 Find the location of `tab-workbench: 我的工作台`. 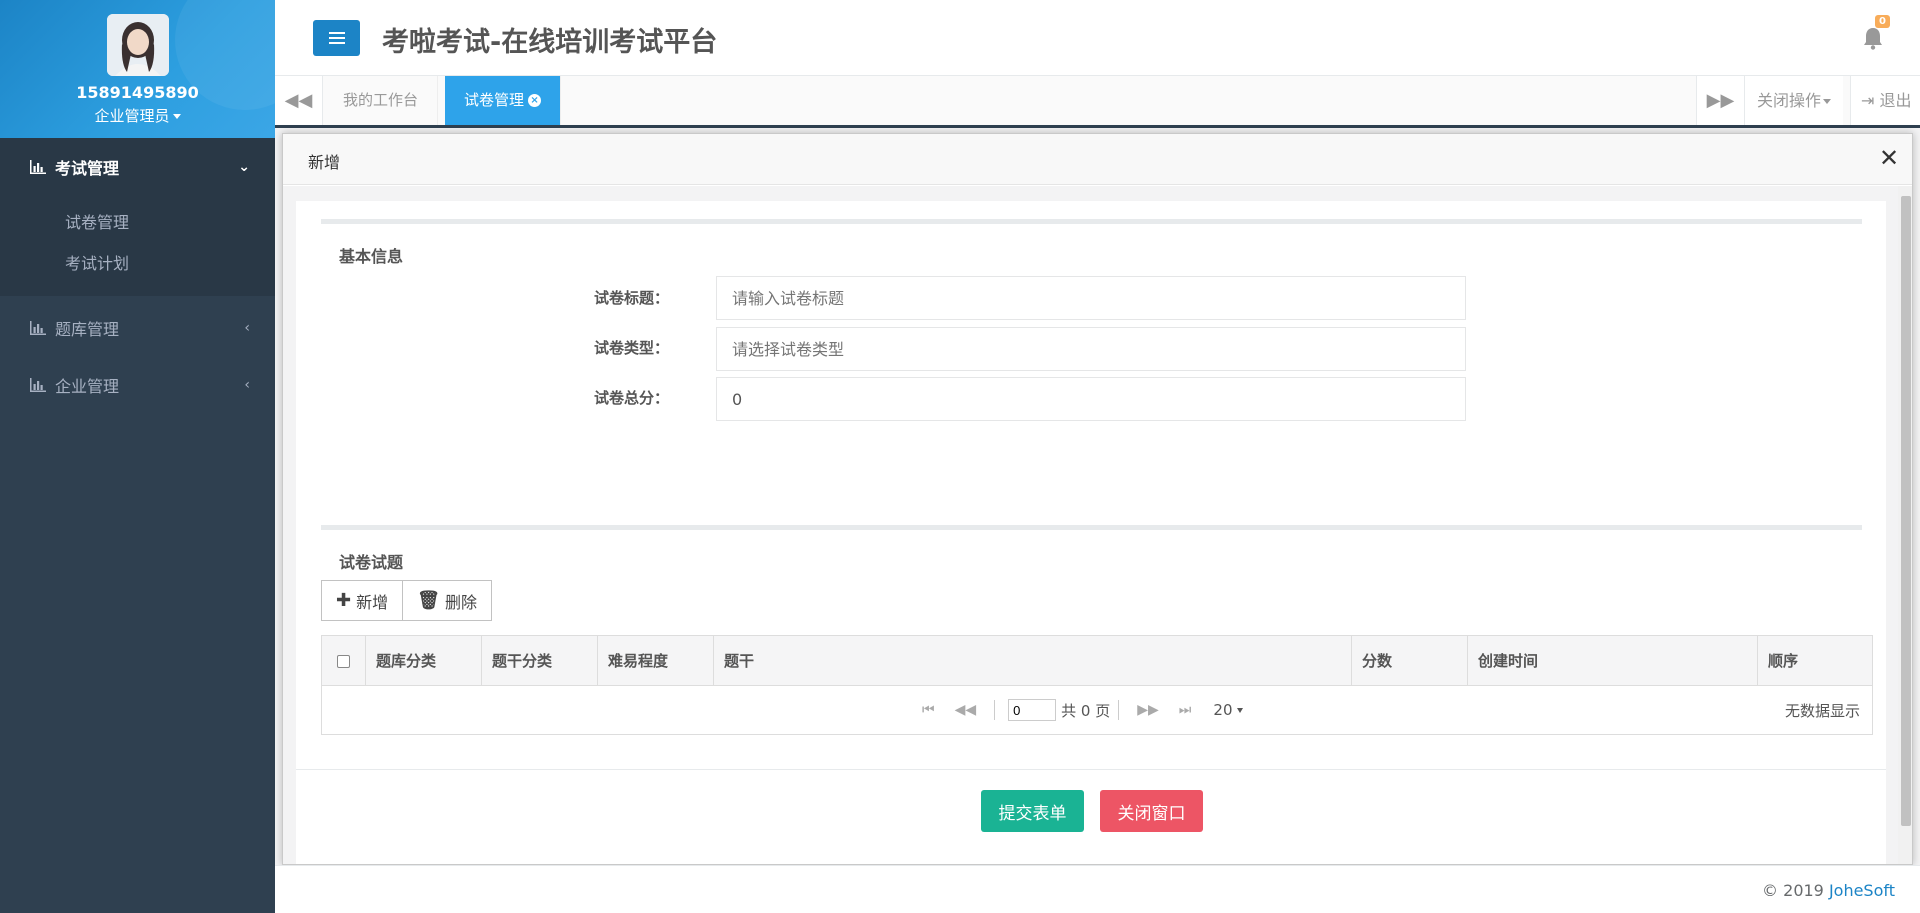

tab-workbench: 我的工作台 is located at coordinates (381, 100).